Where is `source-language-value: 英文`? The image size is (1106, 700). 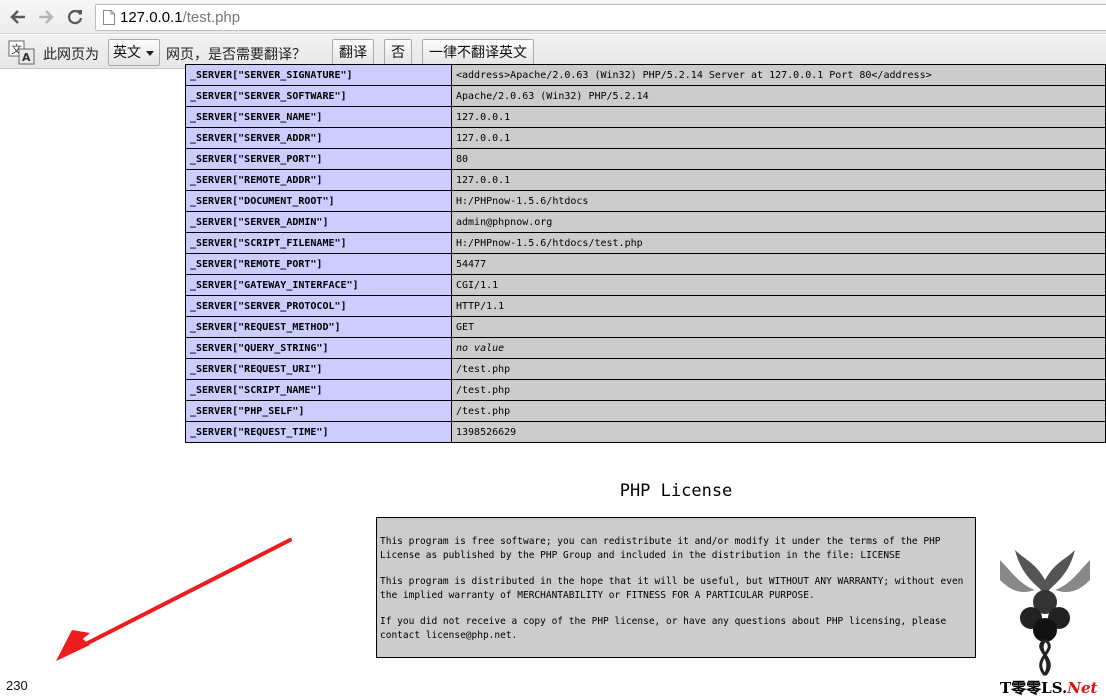 source-language-value: 英文 is located at coordinates (127, 52).